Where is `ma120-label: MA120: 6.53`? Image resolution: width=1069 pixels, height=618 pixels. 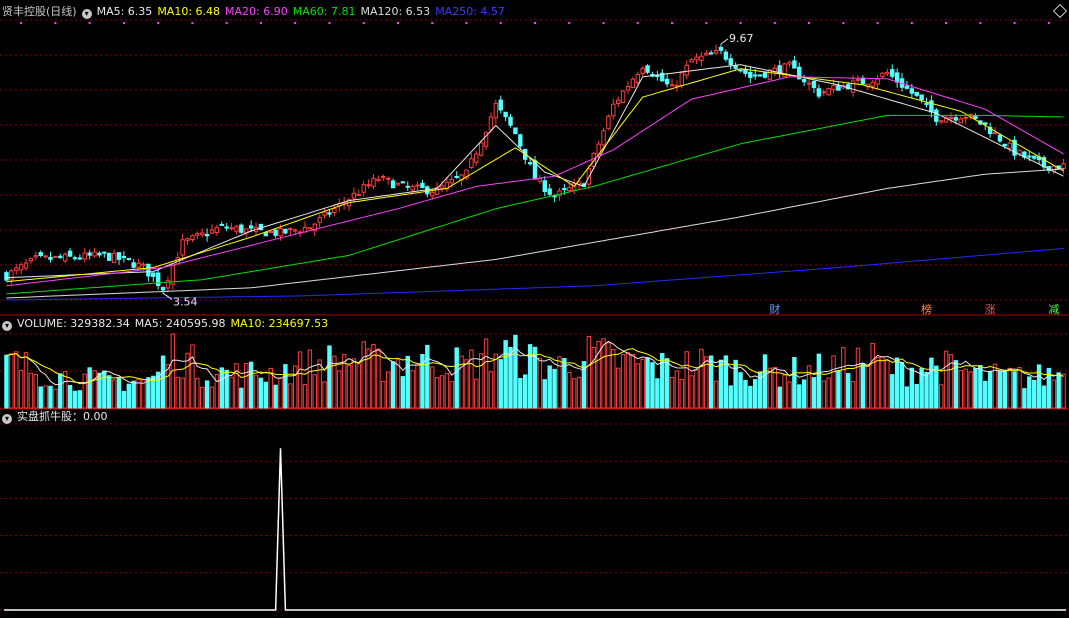
ma120-label: MA120: 6.53 is located at coordinates (395, 11).